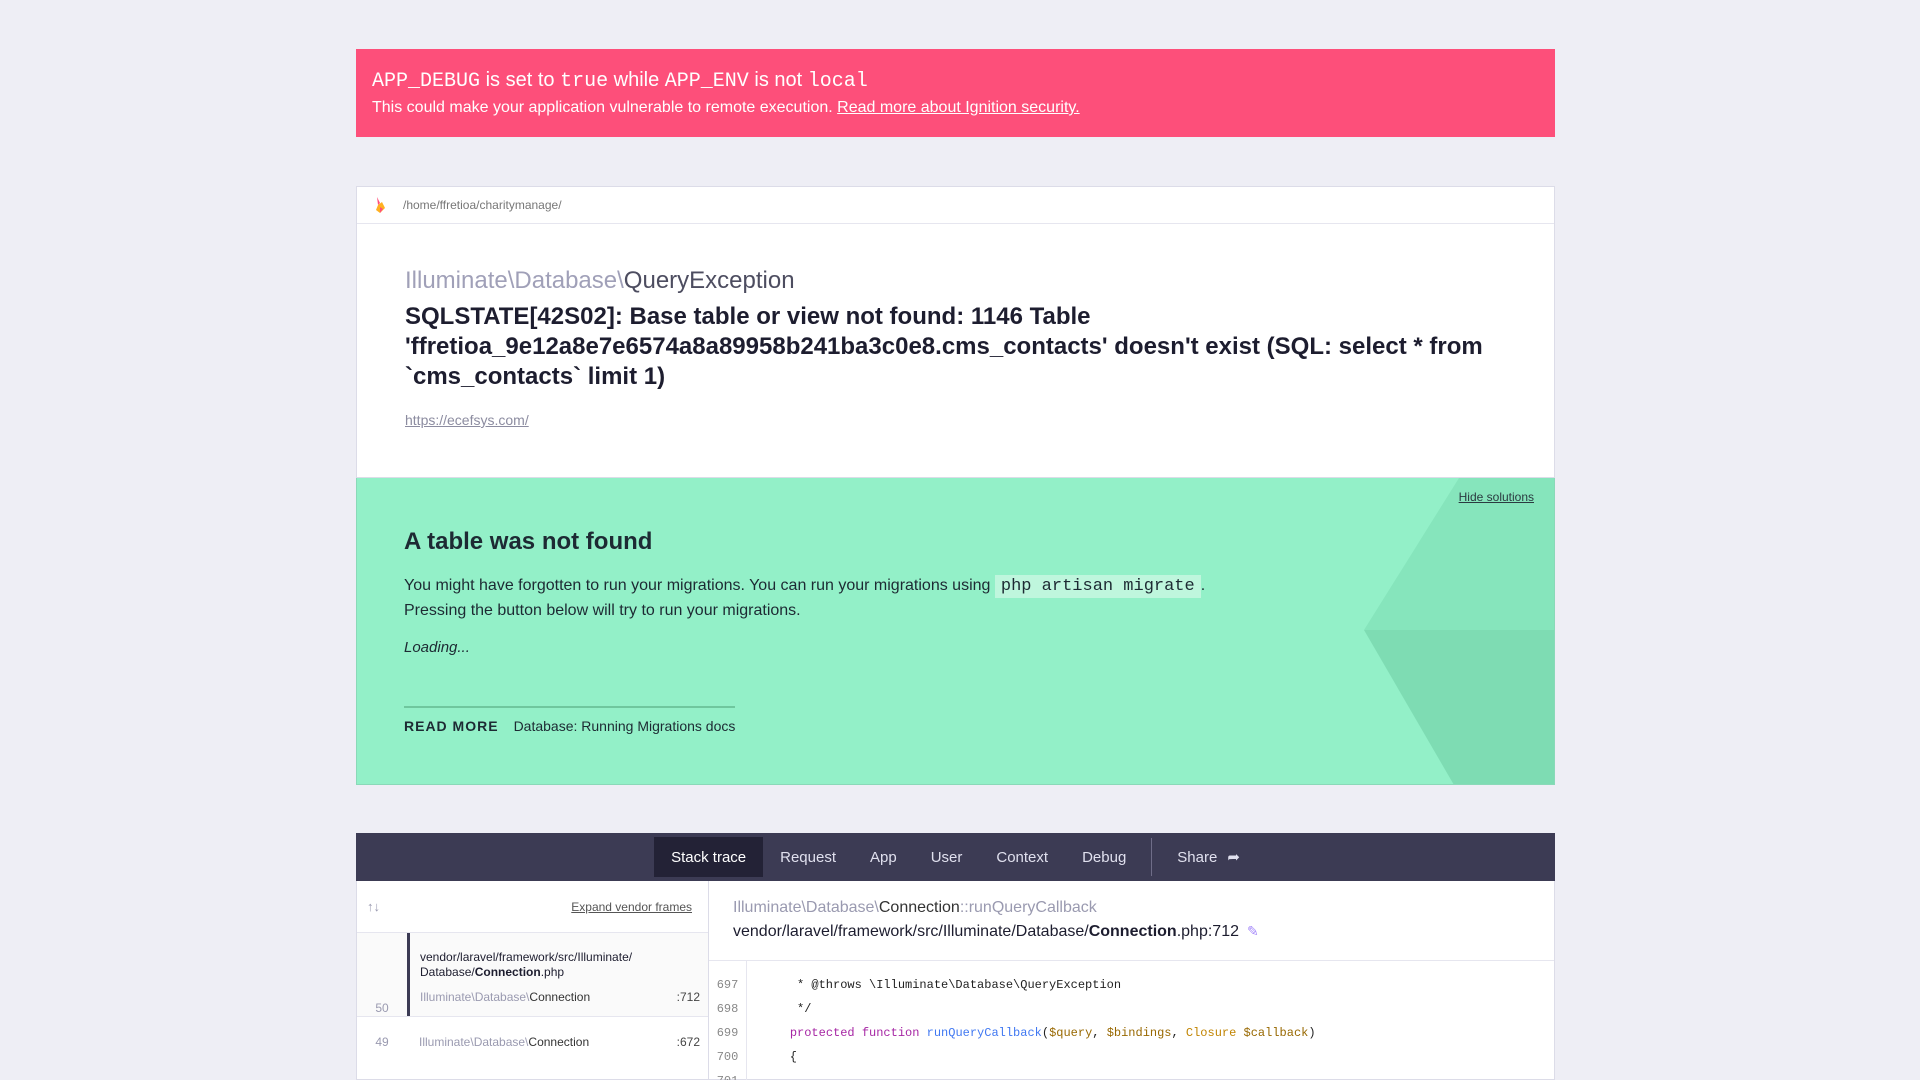  Describe the element at coordinates (584, 81) in the screenshot. I see `true-code: true` at that location.